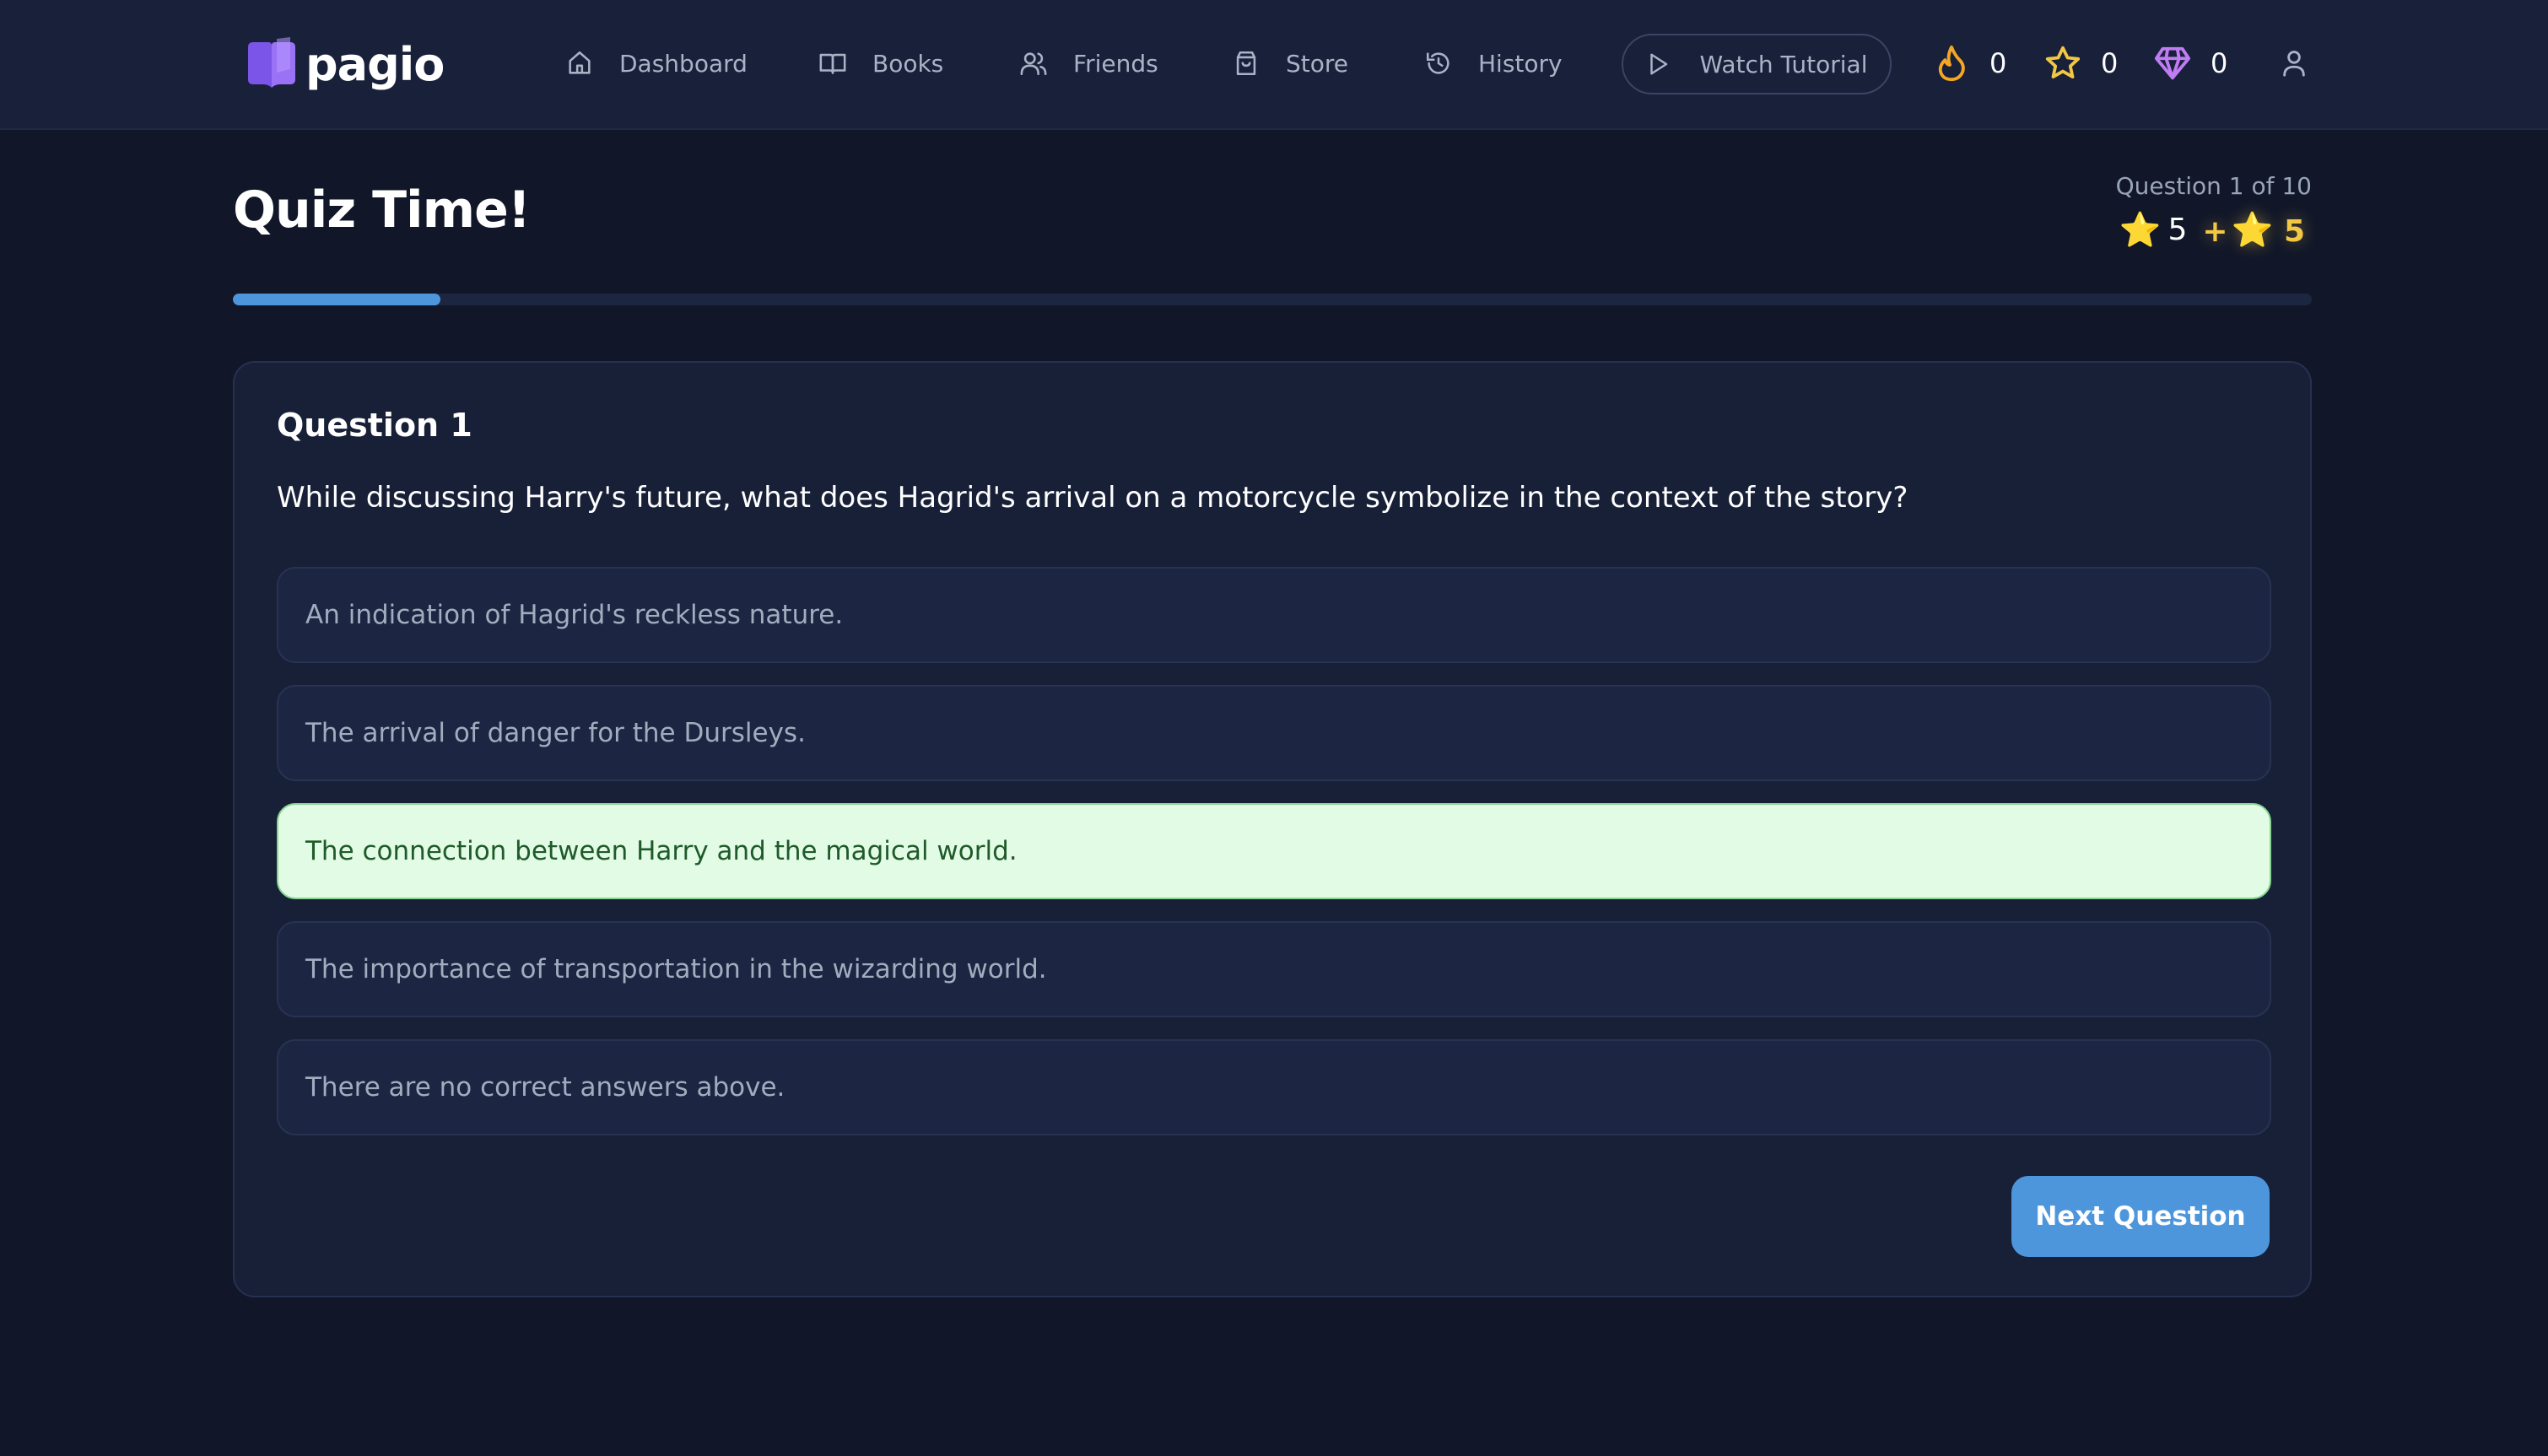 Image resolution: width=2548 pixels, height=1456 pixels. I want to click on play-icon, so click(1659, 64).